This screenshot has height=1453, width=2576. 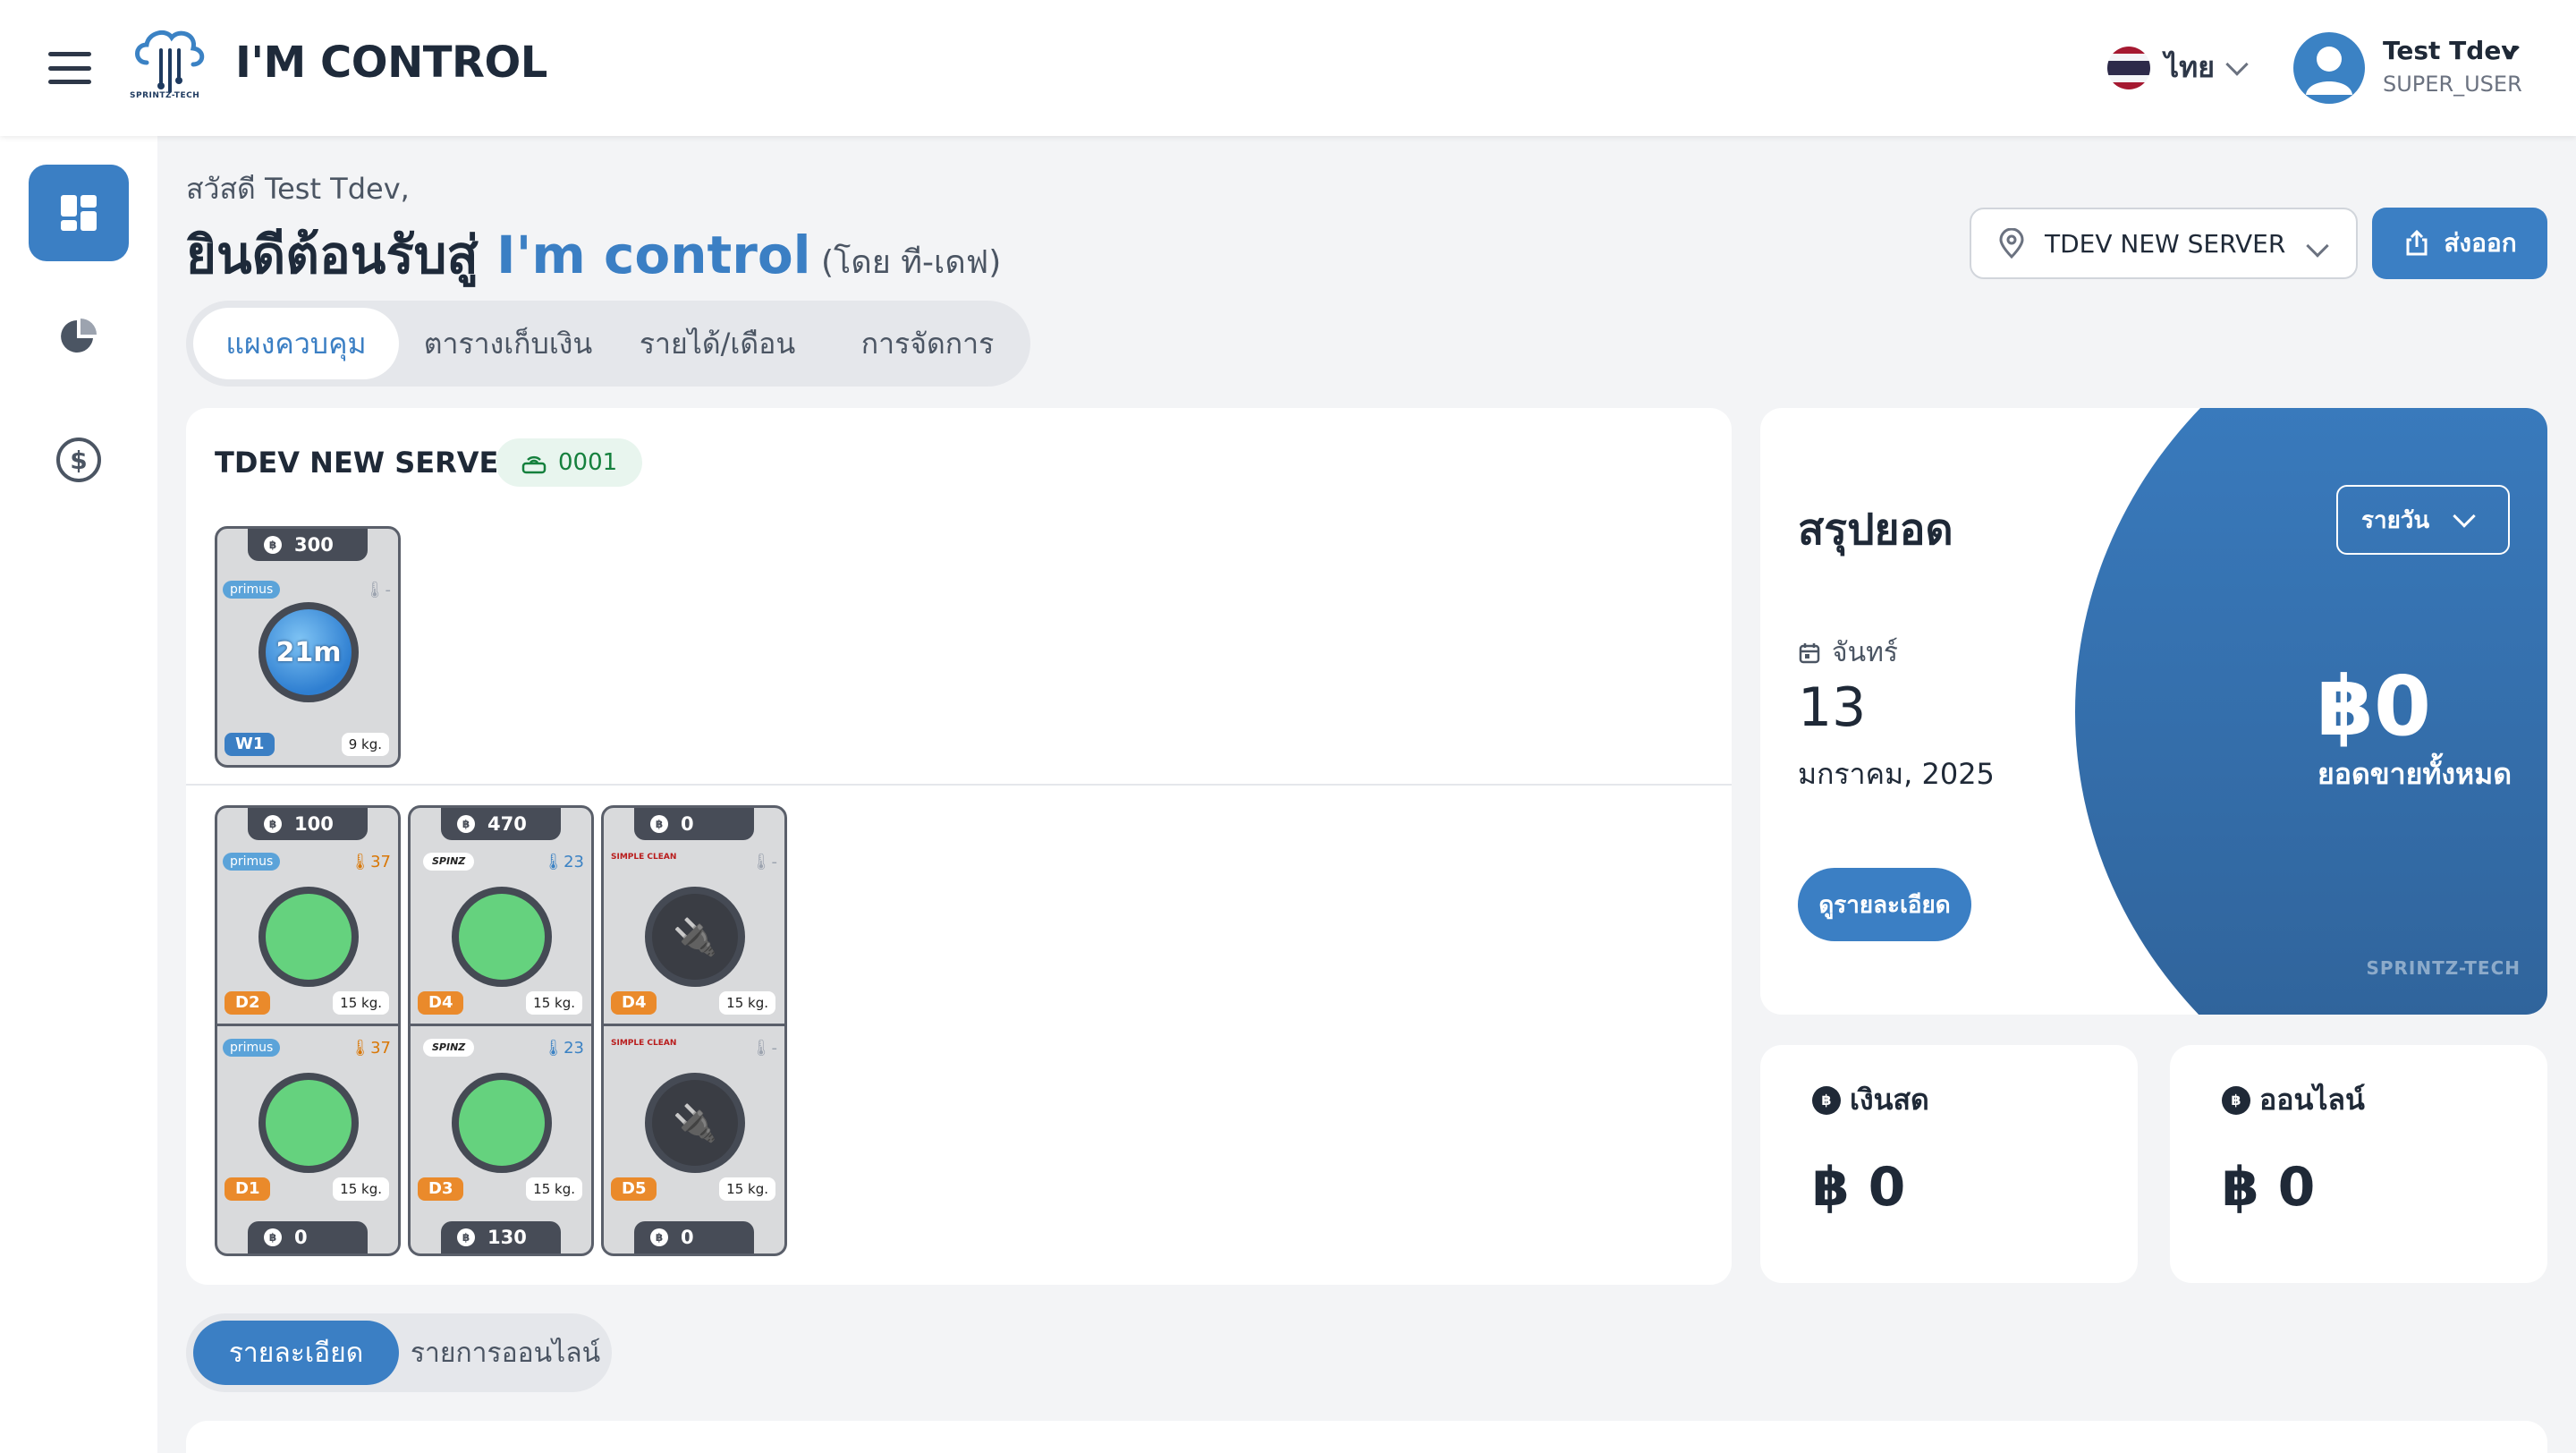 I want to click on online-amount: ฿ 0, so click(x=2269, y=1187).